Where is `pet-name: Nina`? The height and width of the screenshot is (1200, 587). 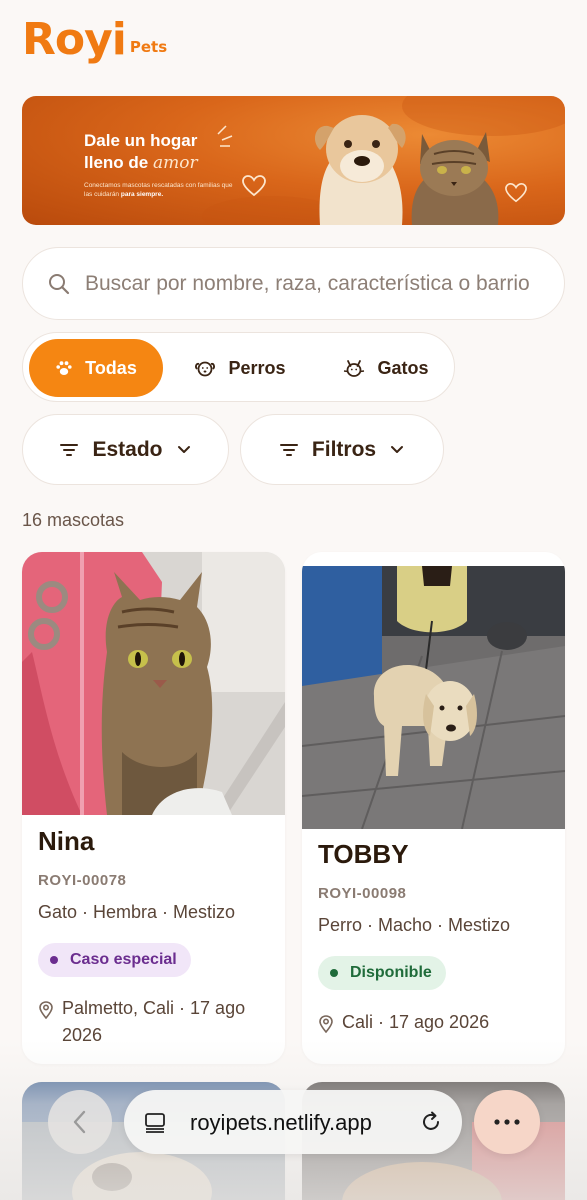
pet-name: Nina is located at coordinates (66, 841).